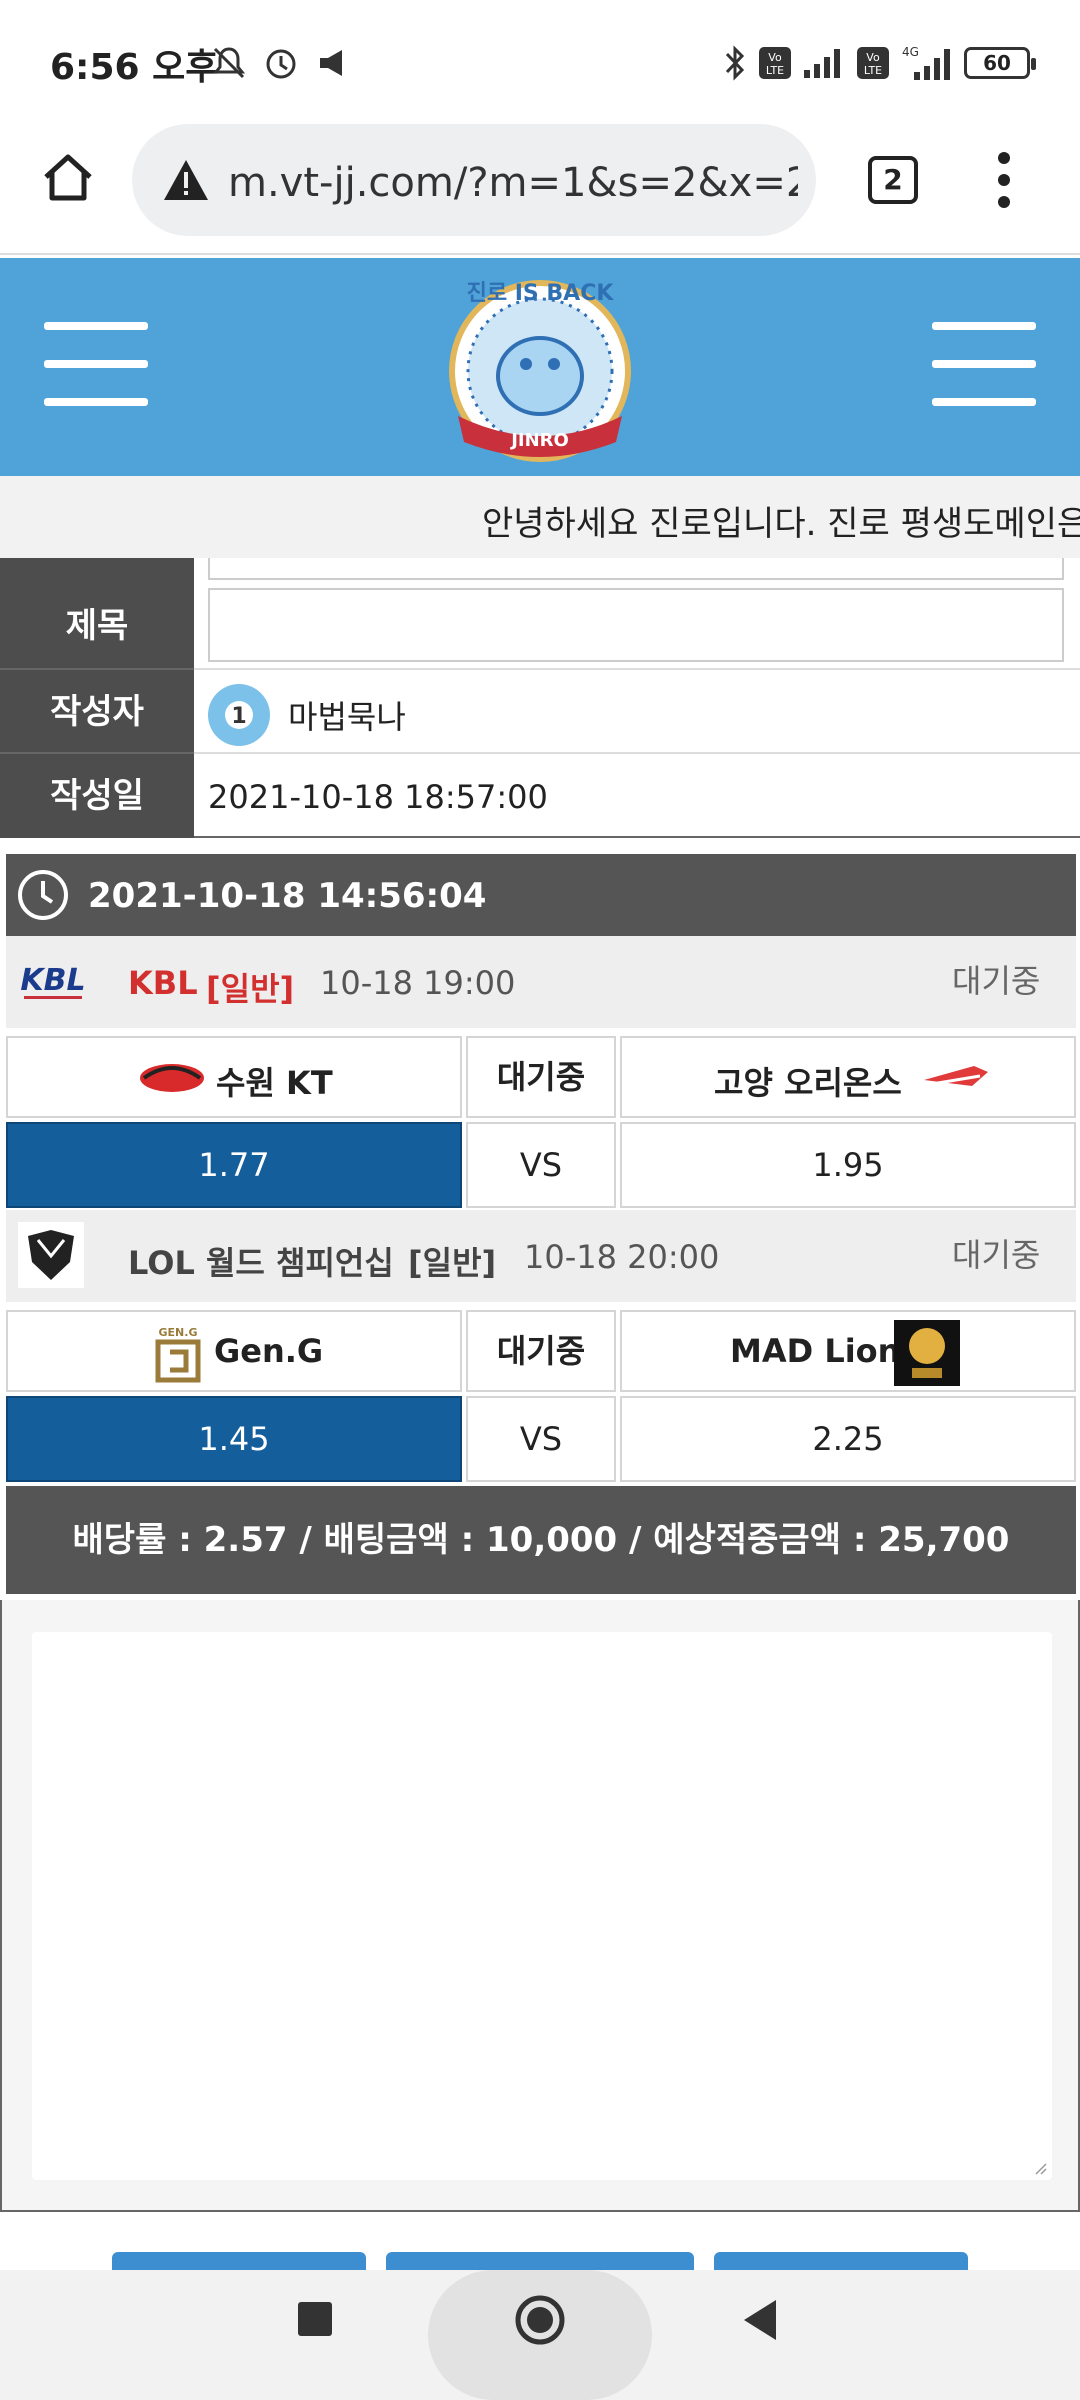  I want to click on recent-apps-icon, so click(315, 2319).